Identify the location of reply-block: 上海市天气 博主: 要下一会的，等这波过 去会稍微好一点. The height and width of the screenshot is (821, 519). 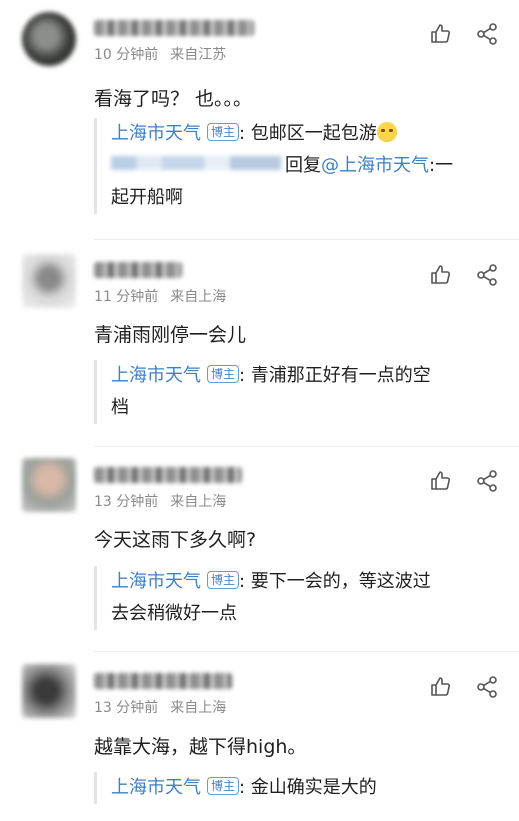
(298, 598).